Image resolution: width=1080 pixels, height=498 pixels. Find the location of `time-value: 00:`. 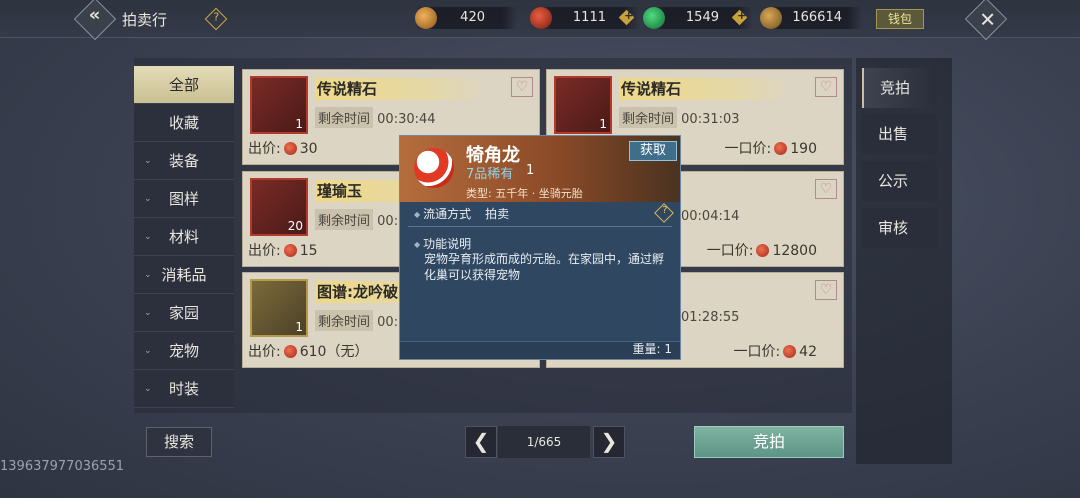

time-value: 00: is located at coordinates (388, 322).